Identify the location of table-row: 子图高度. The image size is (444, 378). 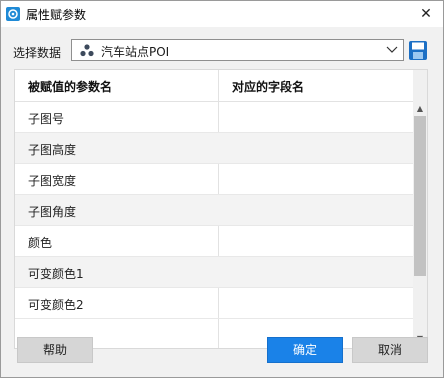
(214, 148).